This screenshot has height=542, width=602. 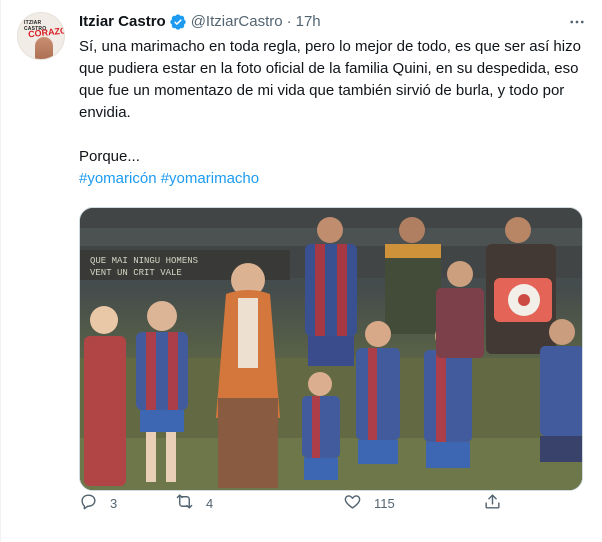 What do you see at coordinates (41, 36) in the screenshot?
I see `avatar: ITZIAR CASTRO CORAZÓN` at bounding box center [41, 36].